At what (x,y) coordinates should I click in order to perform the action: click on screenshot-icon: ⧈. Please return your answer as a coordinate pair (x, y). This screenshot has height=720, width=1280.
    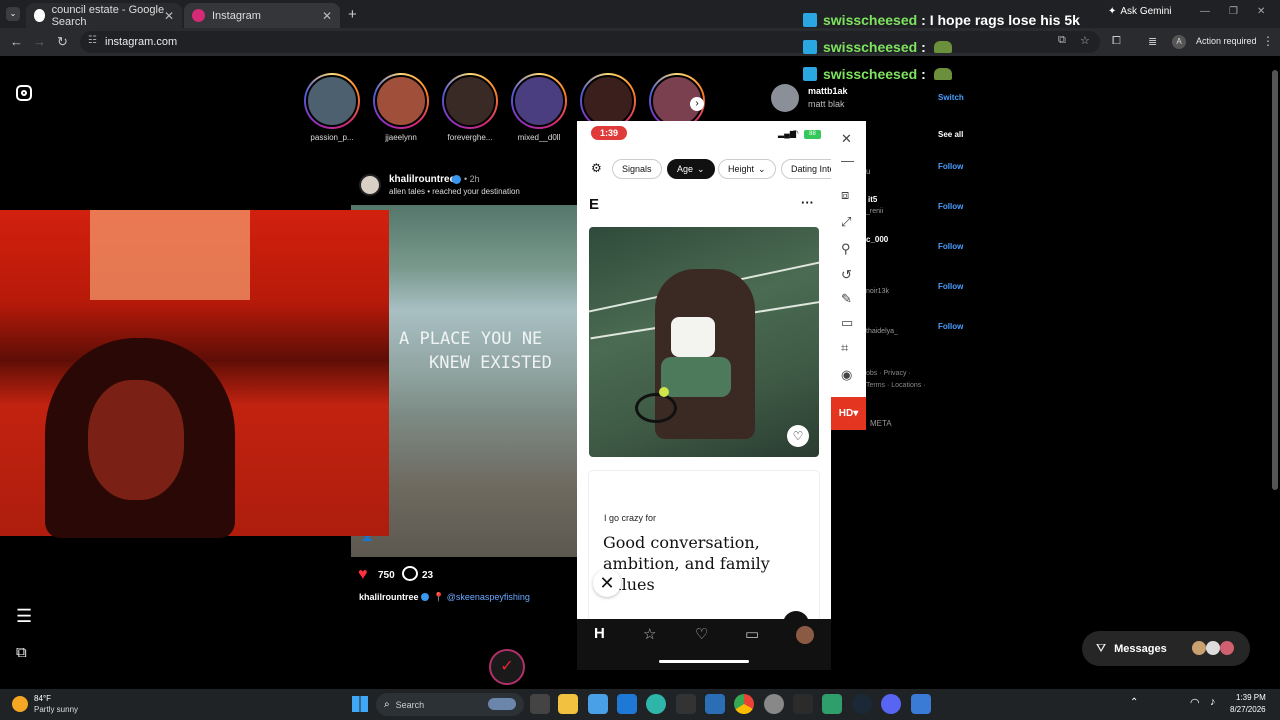
    Looking at the image, I should click on (845, 195).